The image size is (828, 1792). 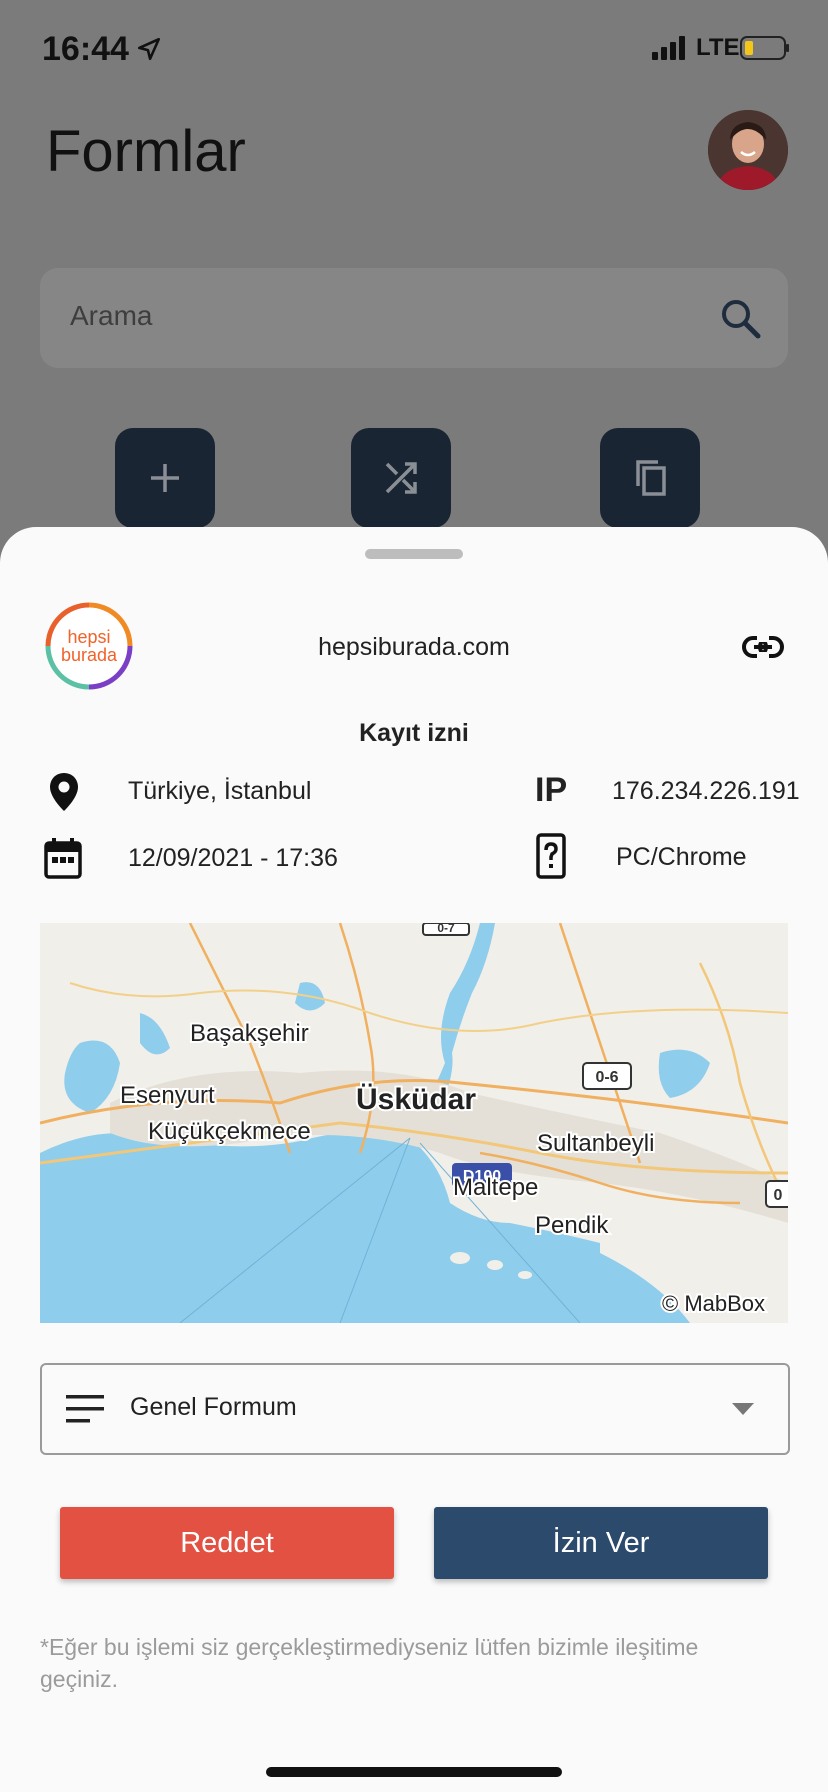 I want to click on search-icon, so click(x=740, y=318).